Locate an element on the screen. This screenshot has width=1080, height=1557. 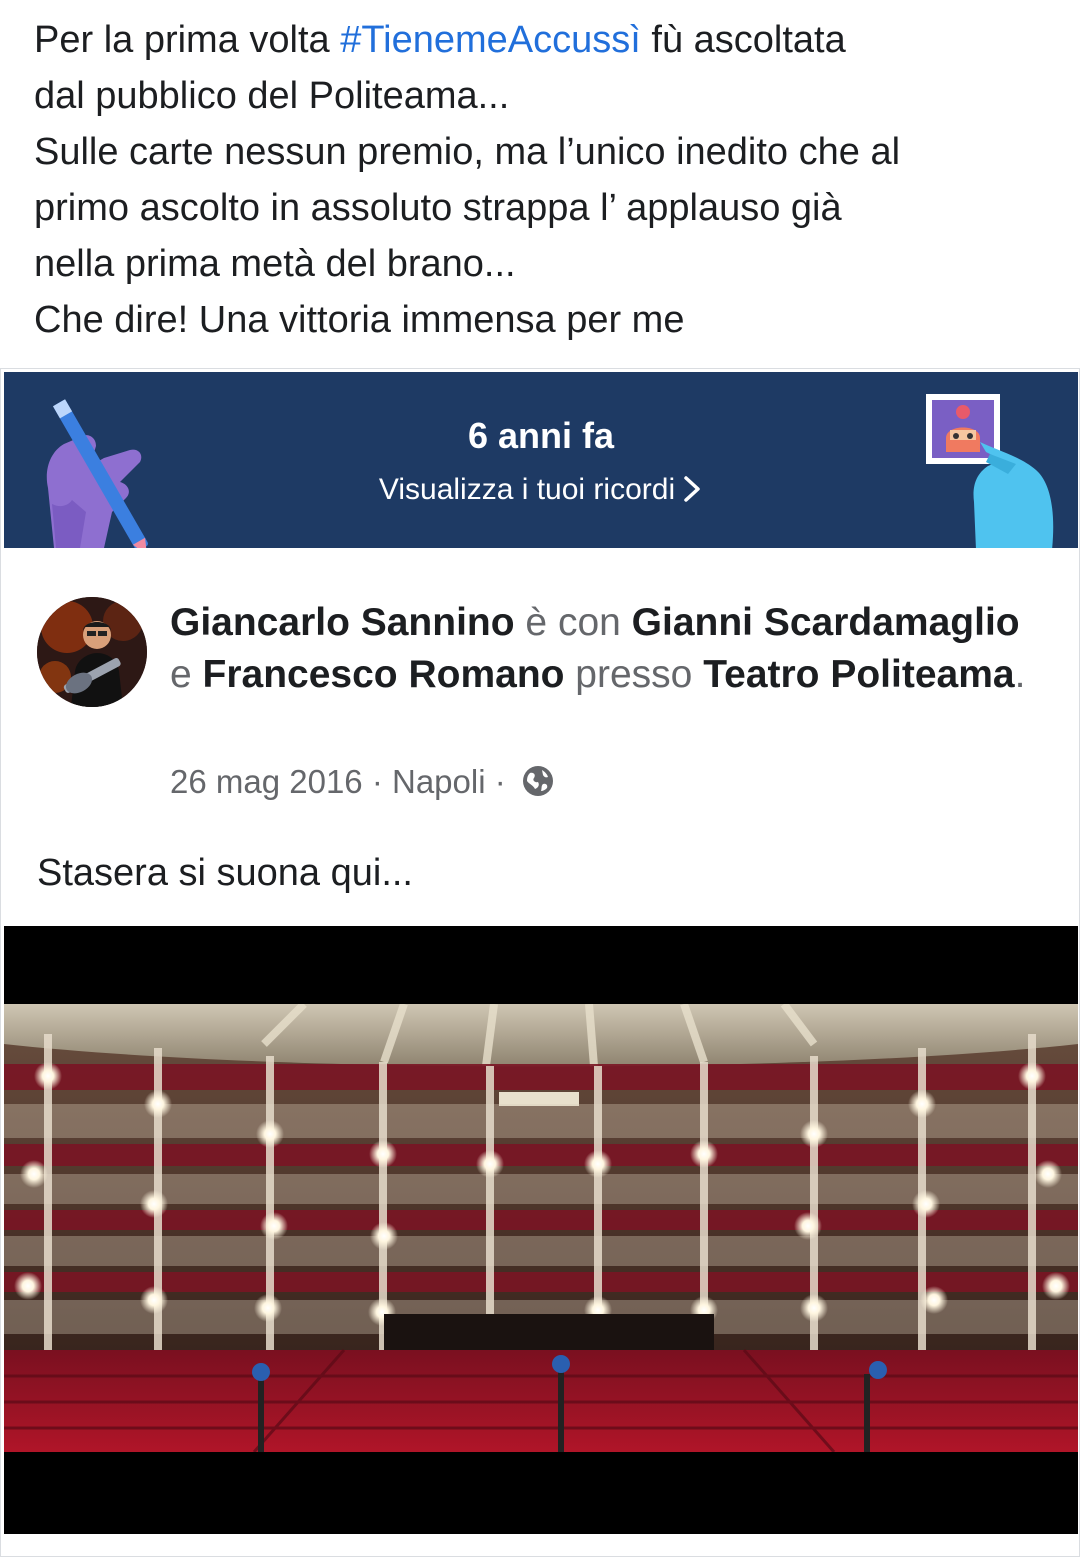
photo-hand-illustration is located at coordinates (990, 471).